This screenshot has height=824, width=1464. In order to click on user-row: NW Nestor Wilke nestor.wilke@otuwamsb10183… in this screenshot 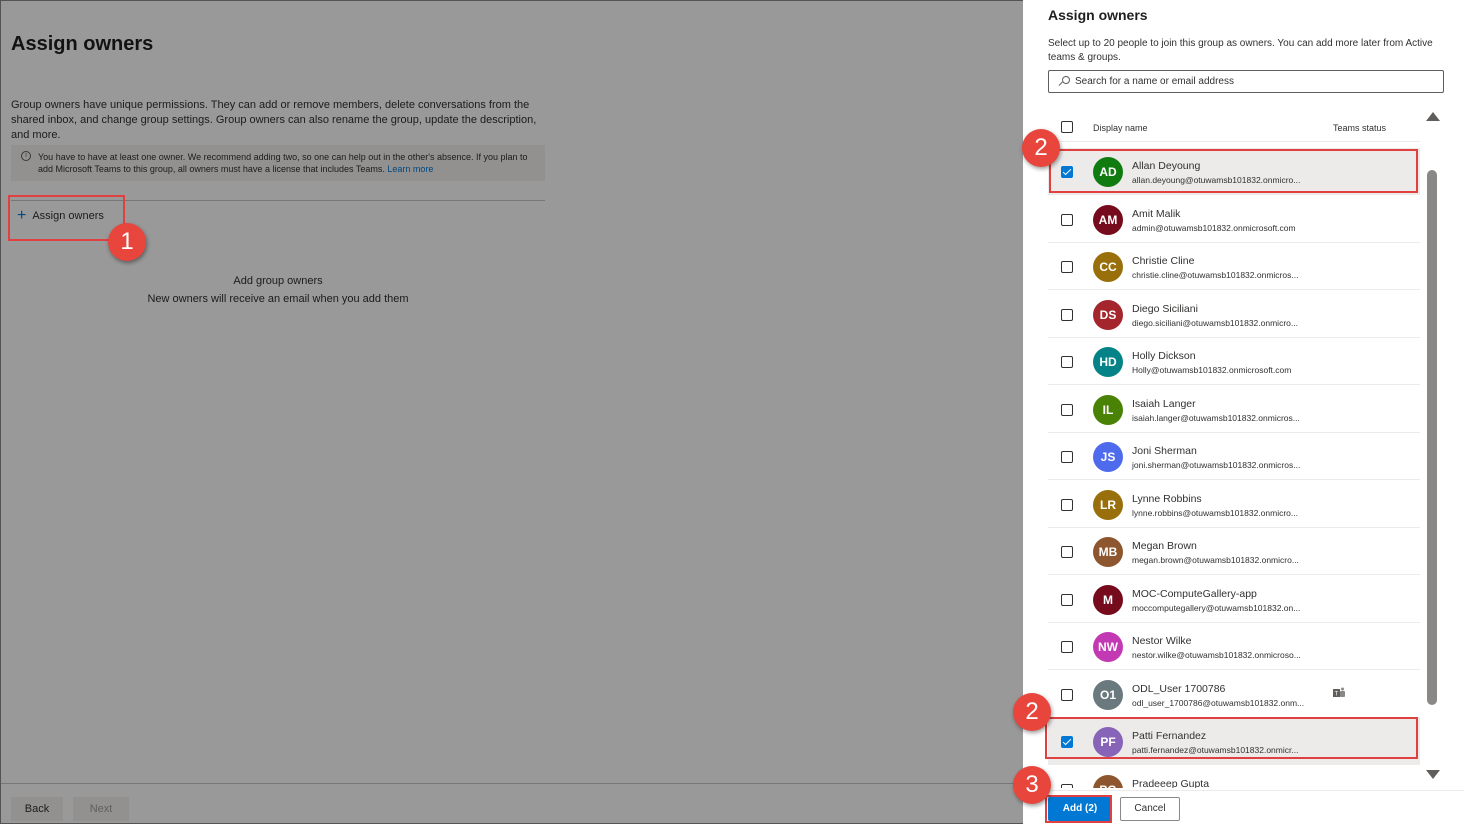, I will do `click(1234, 646)`.